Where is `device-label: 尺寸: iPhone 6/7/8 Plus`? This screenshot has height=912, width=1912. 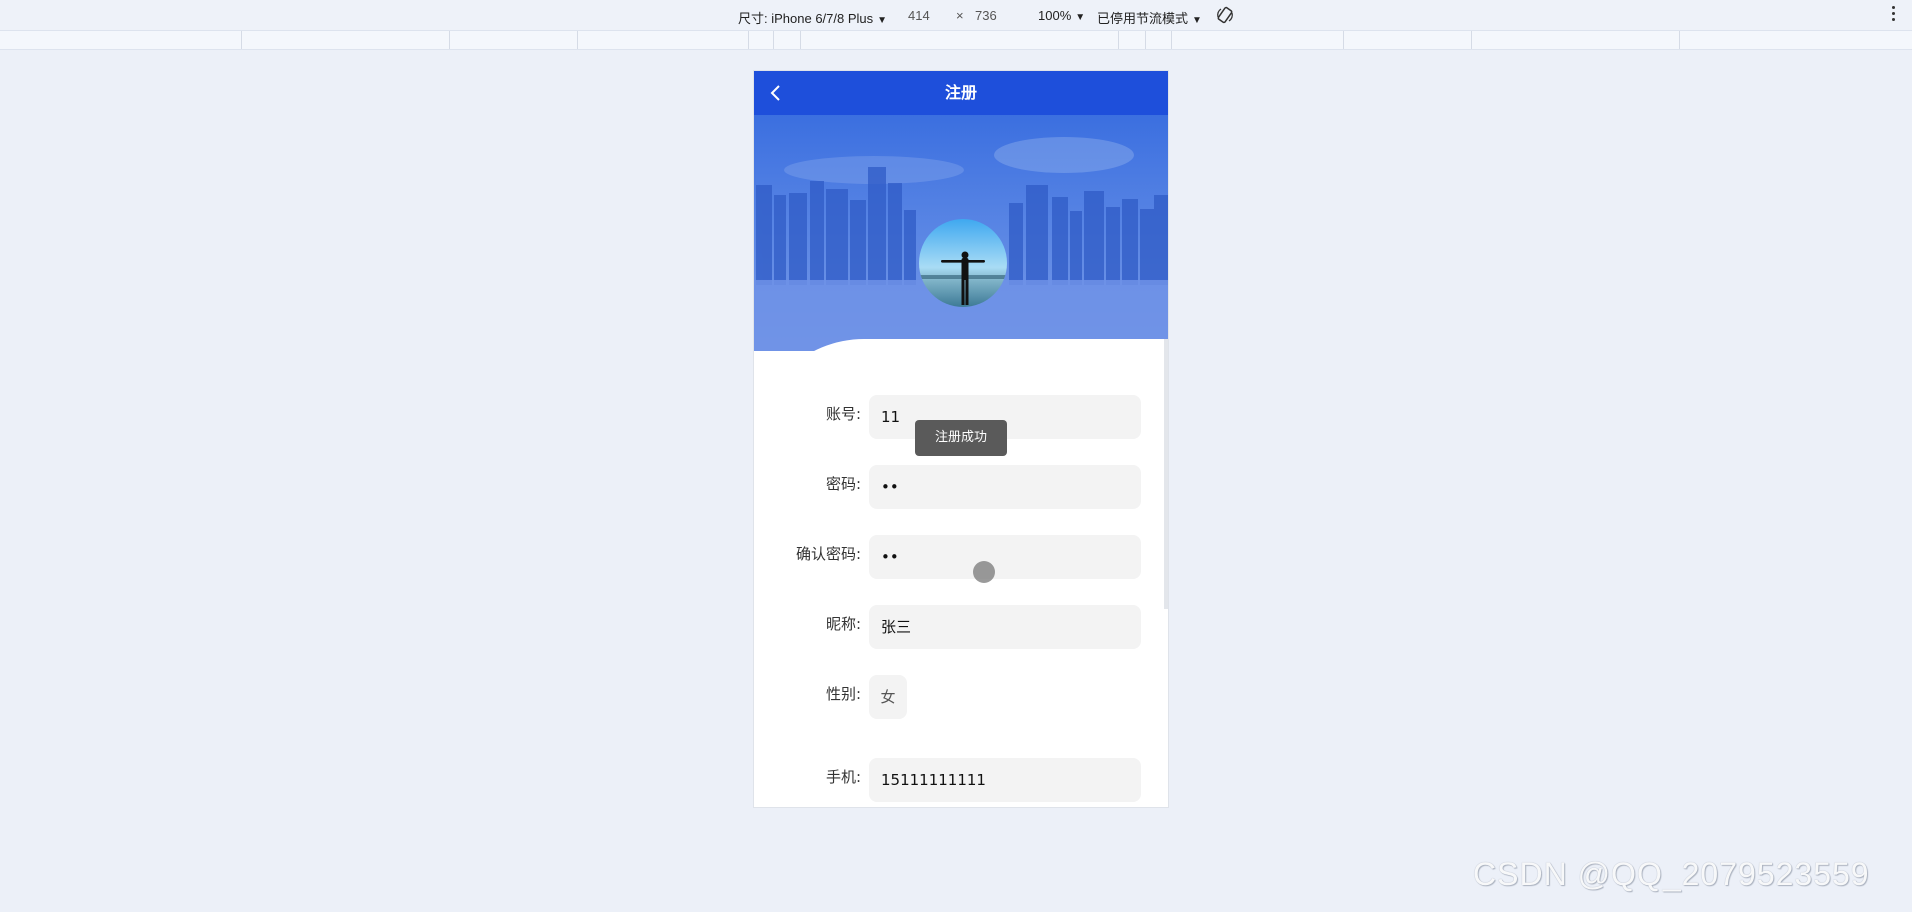 device-label: 尺寸: iPhone 6/7/8 Plus is located at coordinates (806, 18).